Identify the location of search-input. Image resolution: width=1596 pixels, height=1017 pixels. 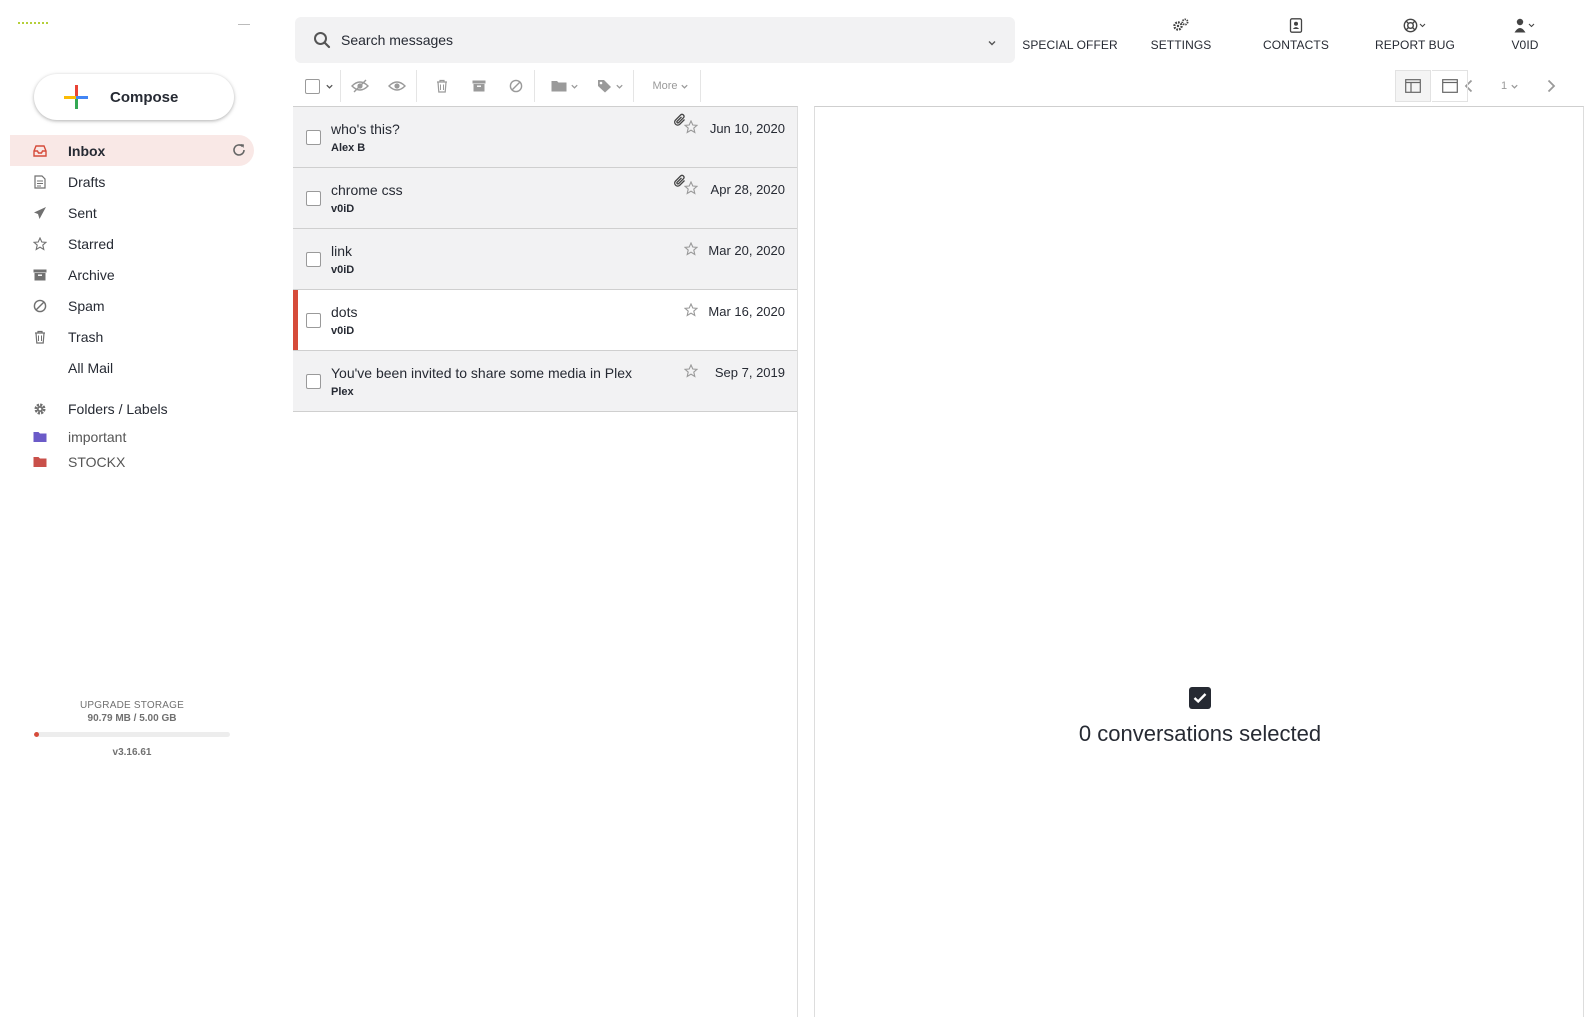
(664, 40).